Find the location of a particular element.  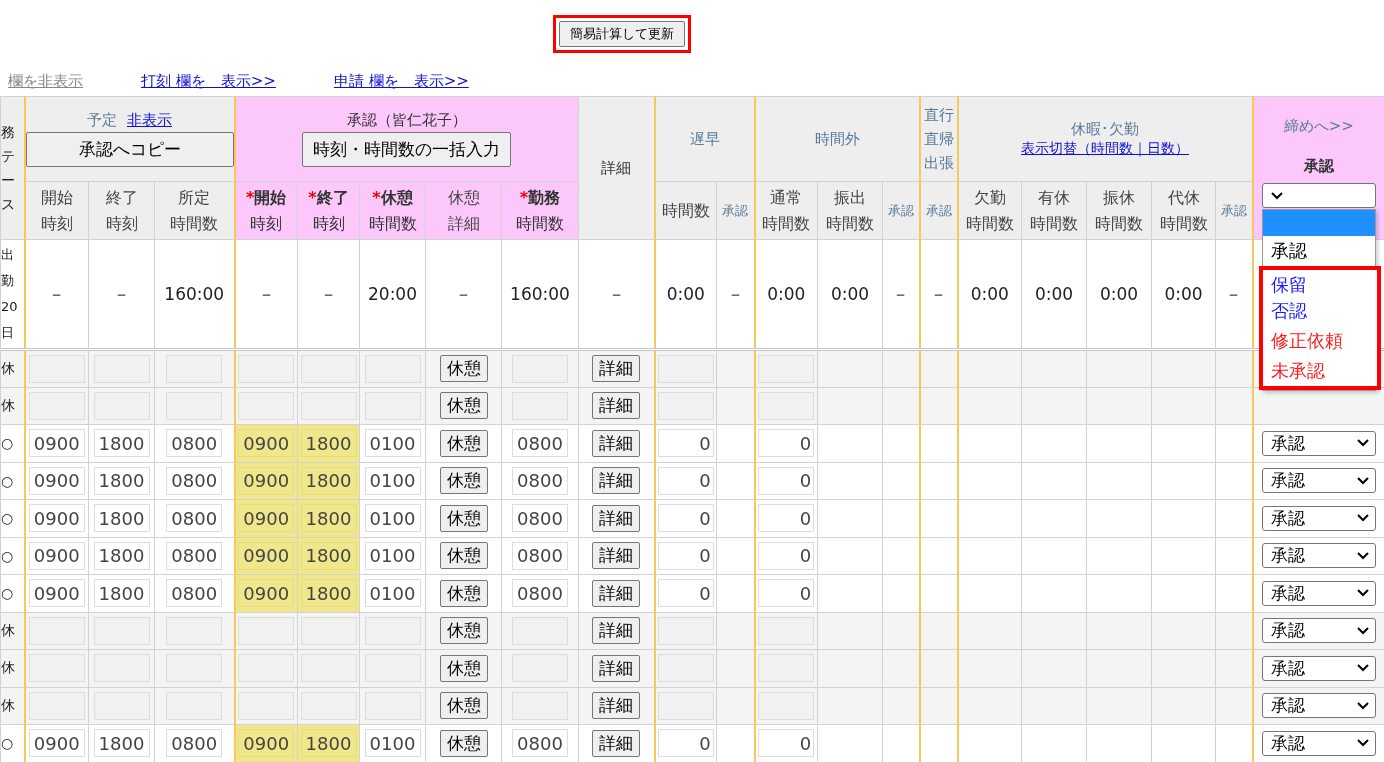

copy-button: 承認へコピー is located at coordinates (129, 149).